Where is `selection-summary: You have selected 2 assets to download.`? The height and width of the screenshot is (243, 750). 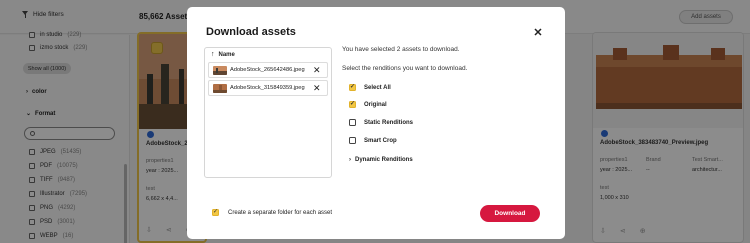 selection-summary: You have selected 2 assets to download. is located at coordinates (401, 49).